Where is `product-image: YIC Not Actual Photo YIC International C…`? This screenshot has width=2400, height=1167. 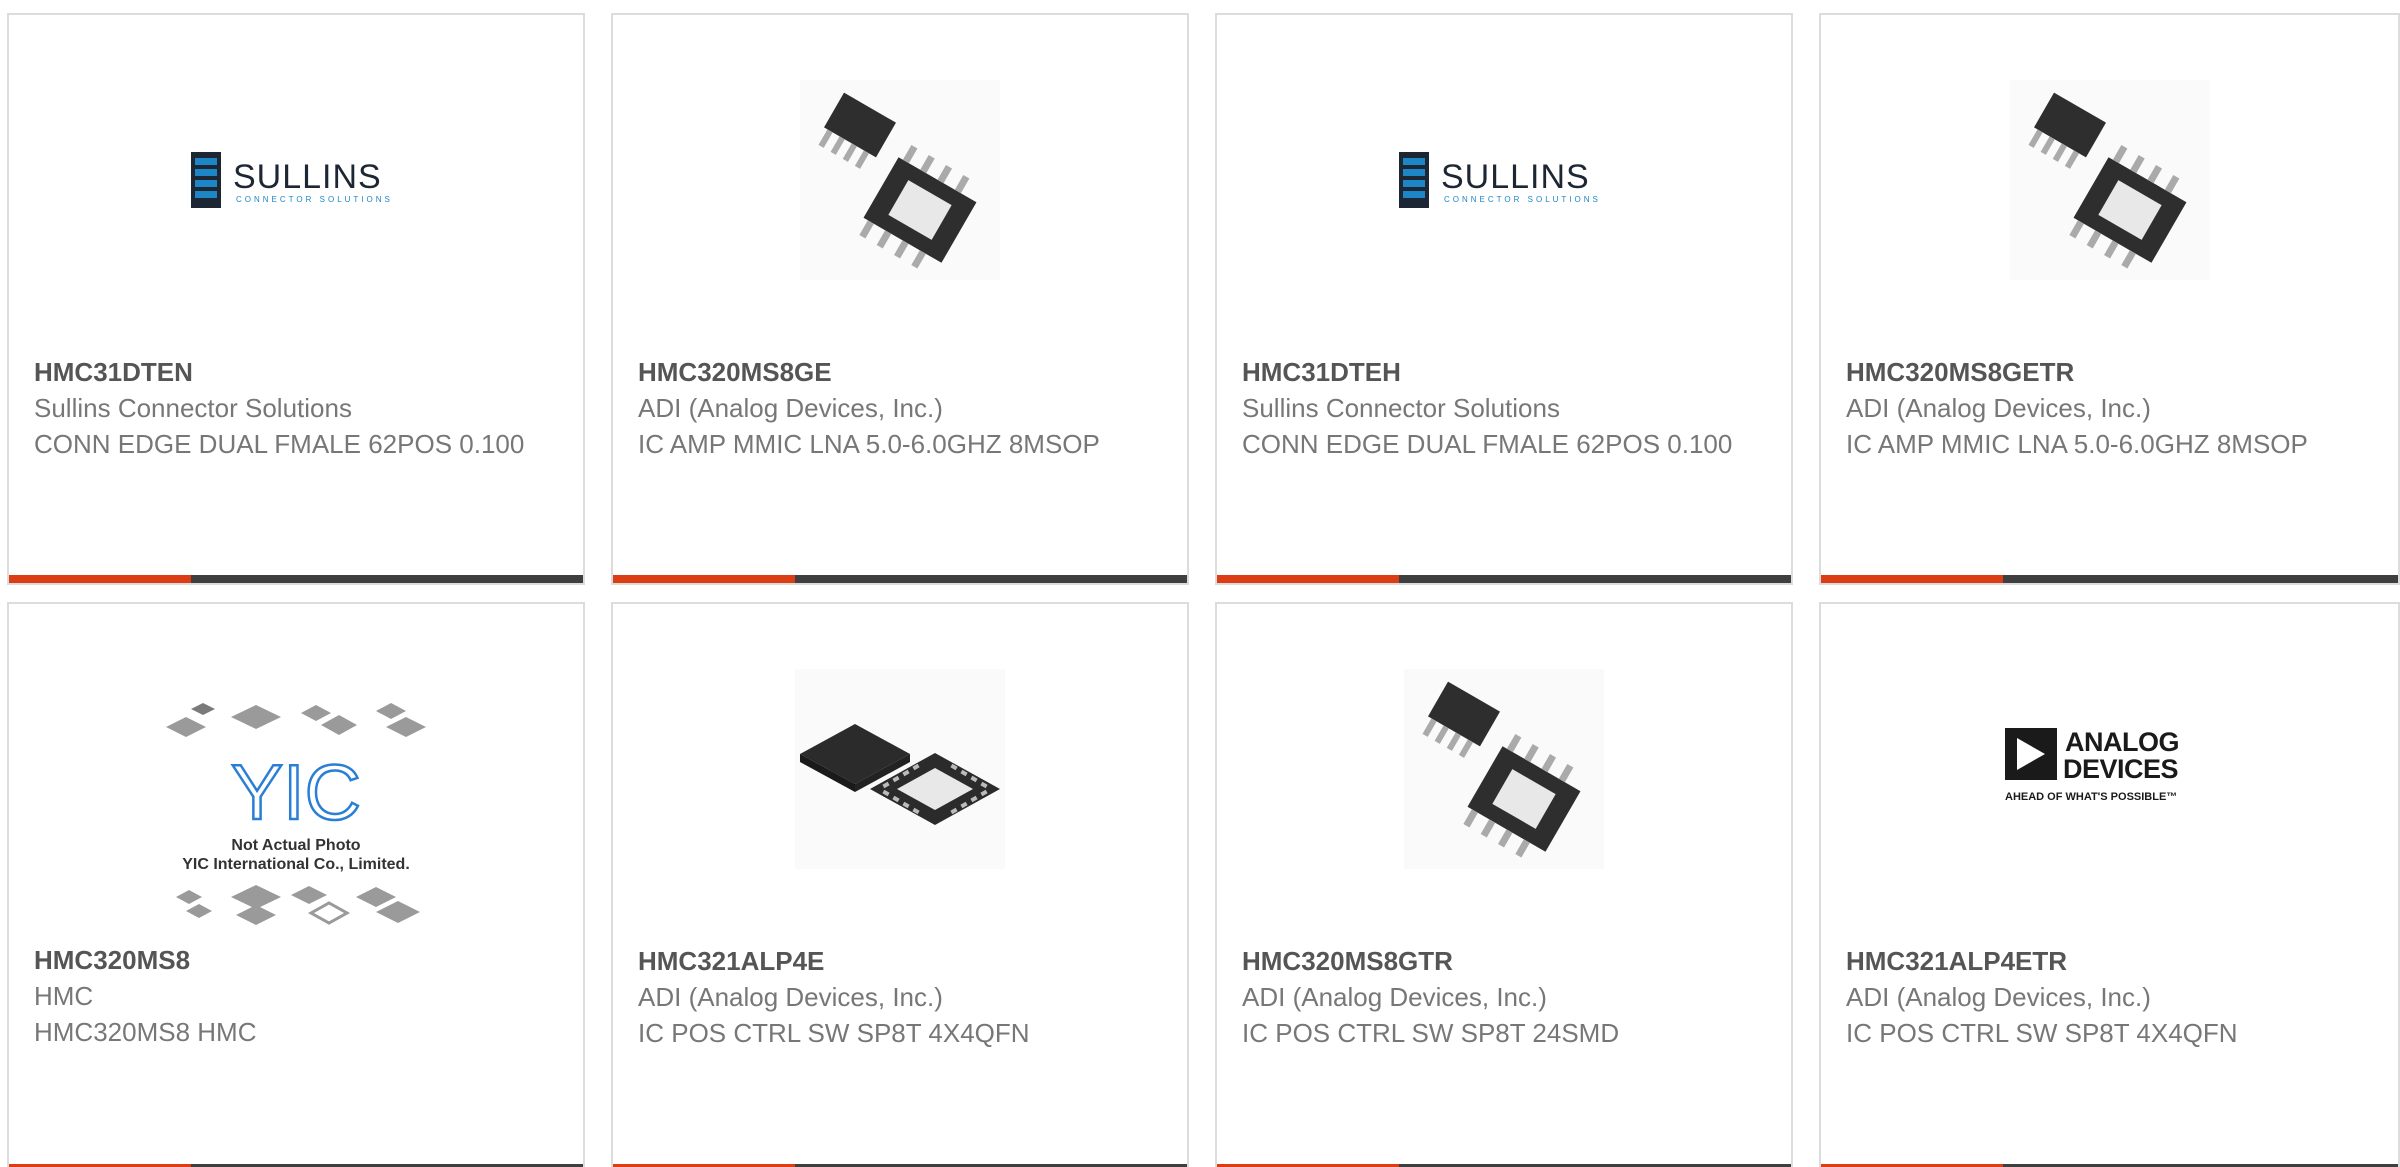
product-image: YIC Not Actual Photo YIC International C… is located at coordinates (296, 817).